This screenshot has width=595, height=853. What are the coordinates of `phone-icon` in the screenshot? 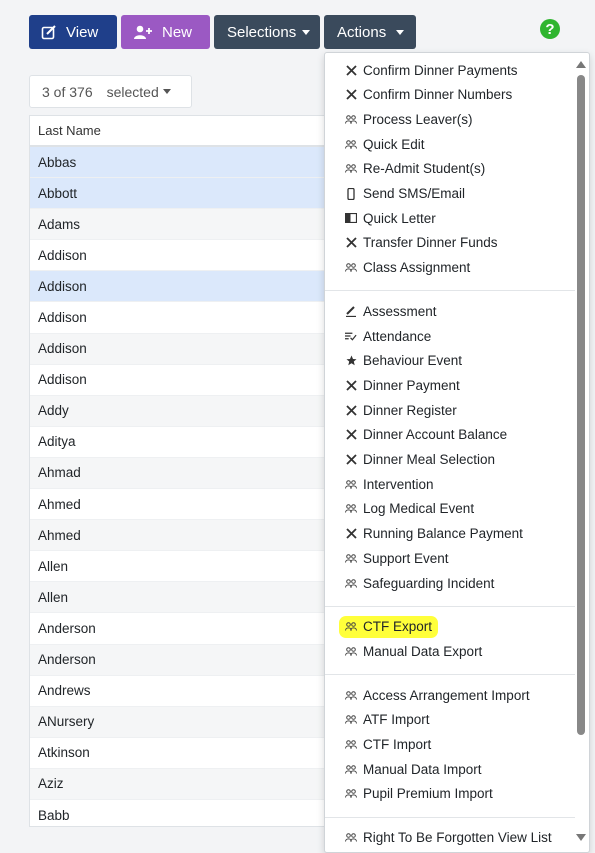 It's located at (351, 193).